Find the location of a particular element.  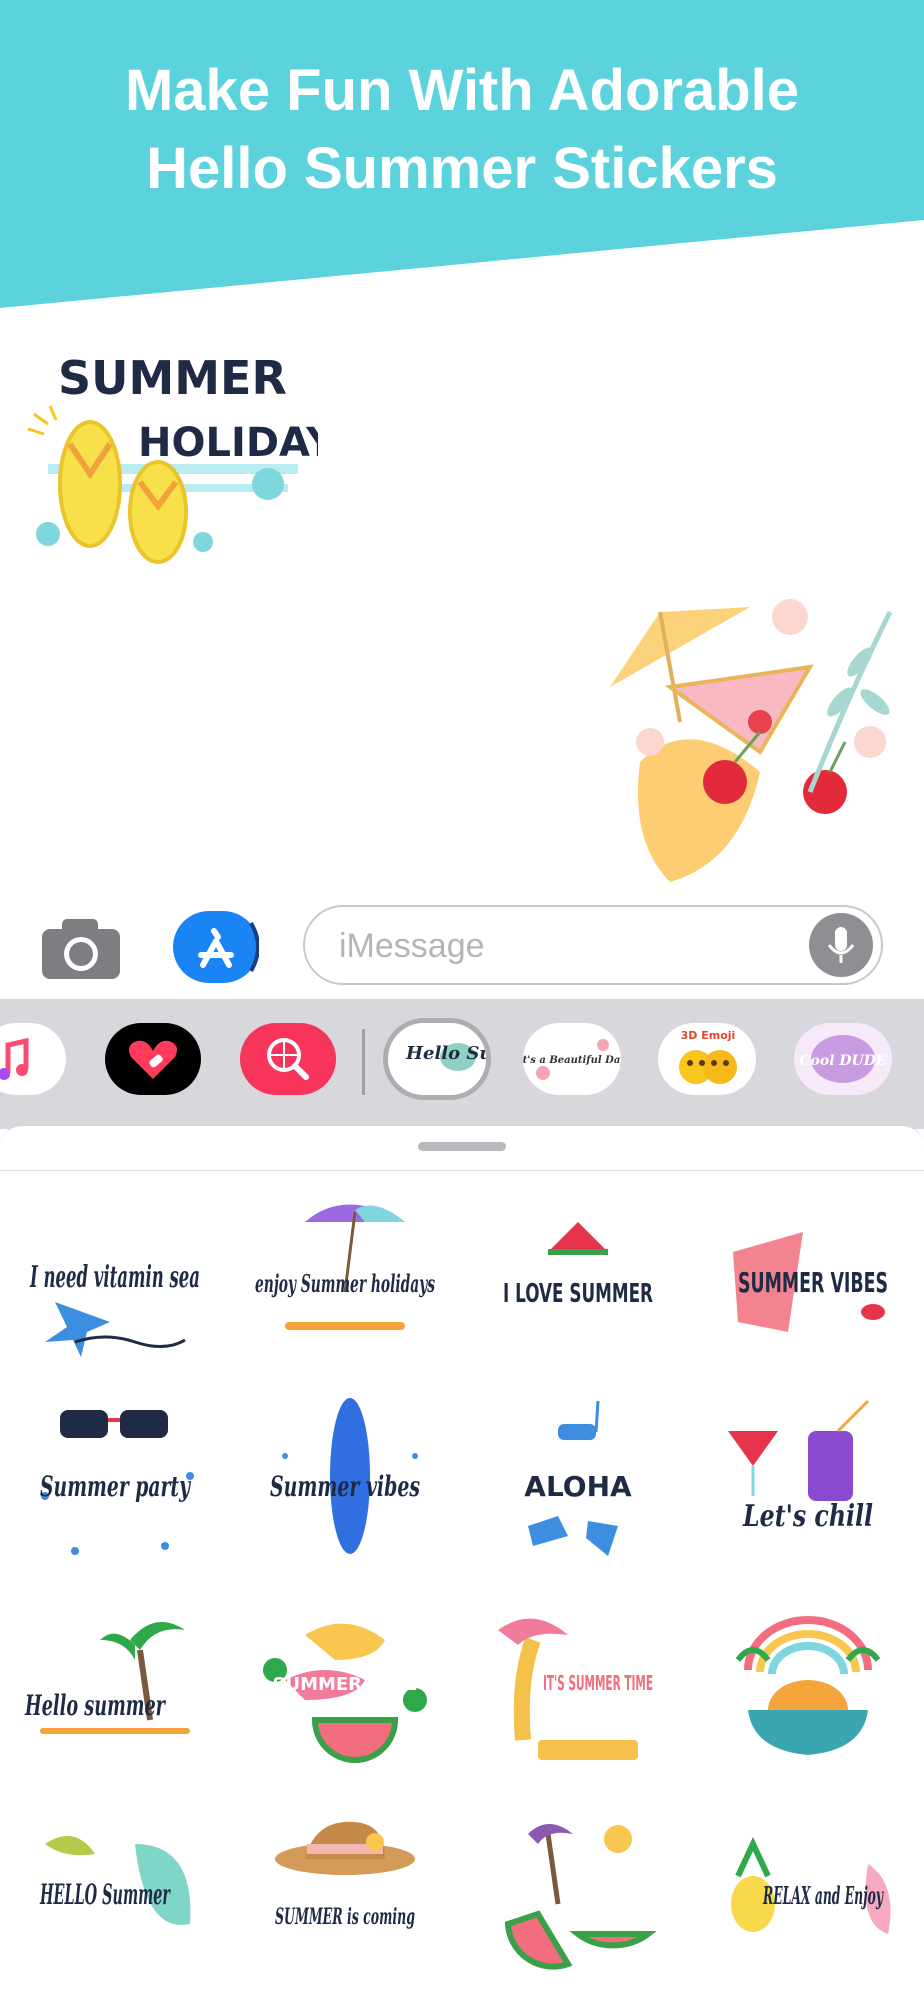

sticker-text: I LOVE SUMMER is located at coordinates (578, 1294).